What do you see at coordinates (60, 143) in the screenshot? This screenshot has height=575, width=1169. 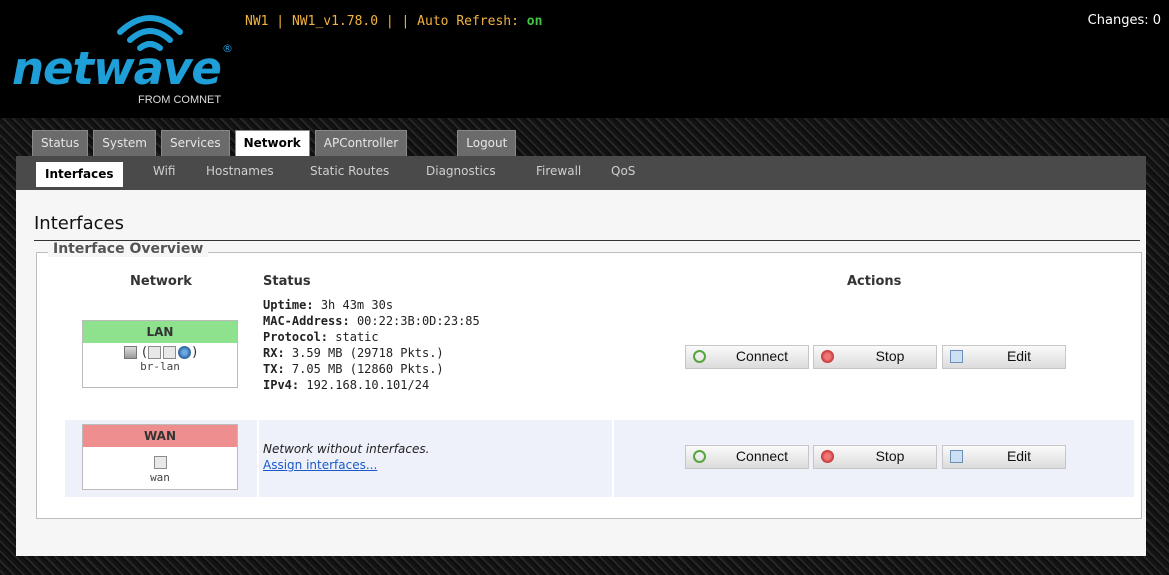 I see `tab-status: Status` at bounding box center [60, 143].